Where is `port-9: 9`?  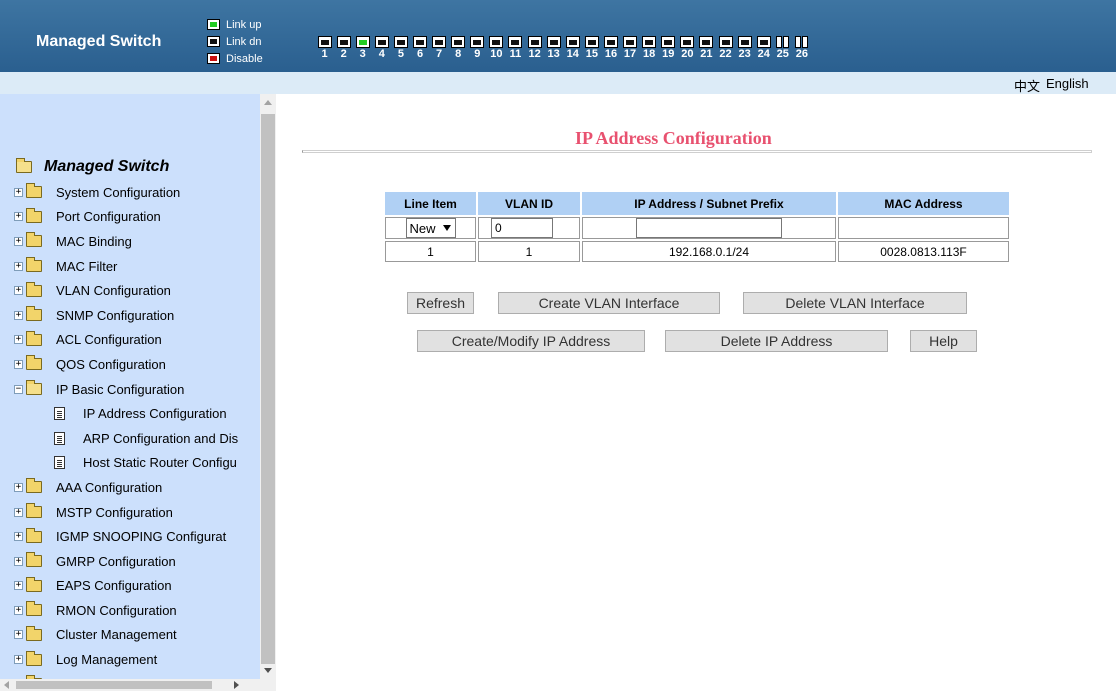
port-9: 9 is located at coordinates (477, 48).